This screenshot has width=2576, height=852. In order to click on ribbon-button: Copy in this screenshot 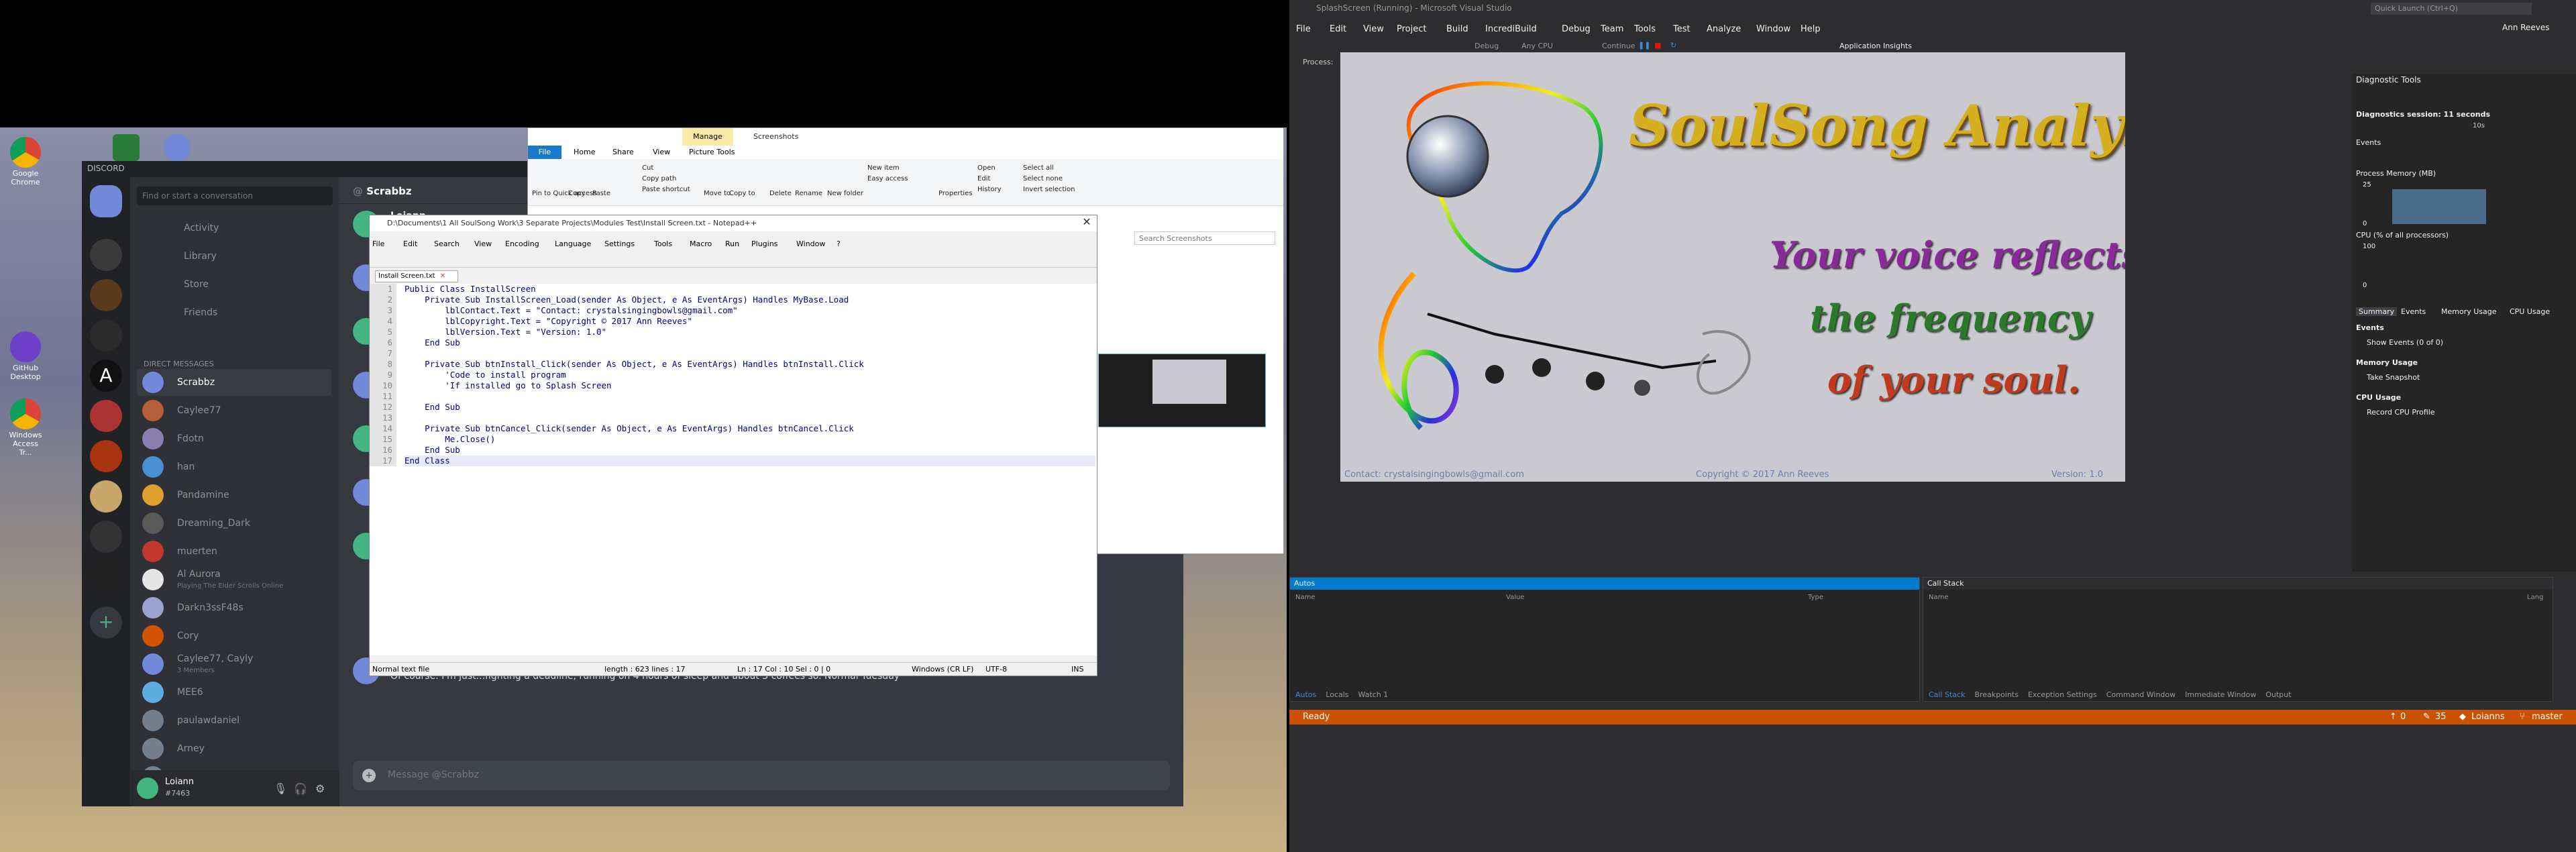, I will do `click(576, 193)`.